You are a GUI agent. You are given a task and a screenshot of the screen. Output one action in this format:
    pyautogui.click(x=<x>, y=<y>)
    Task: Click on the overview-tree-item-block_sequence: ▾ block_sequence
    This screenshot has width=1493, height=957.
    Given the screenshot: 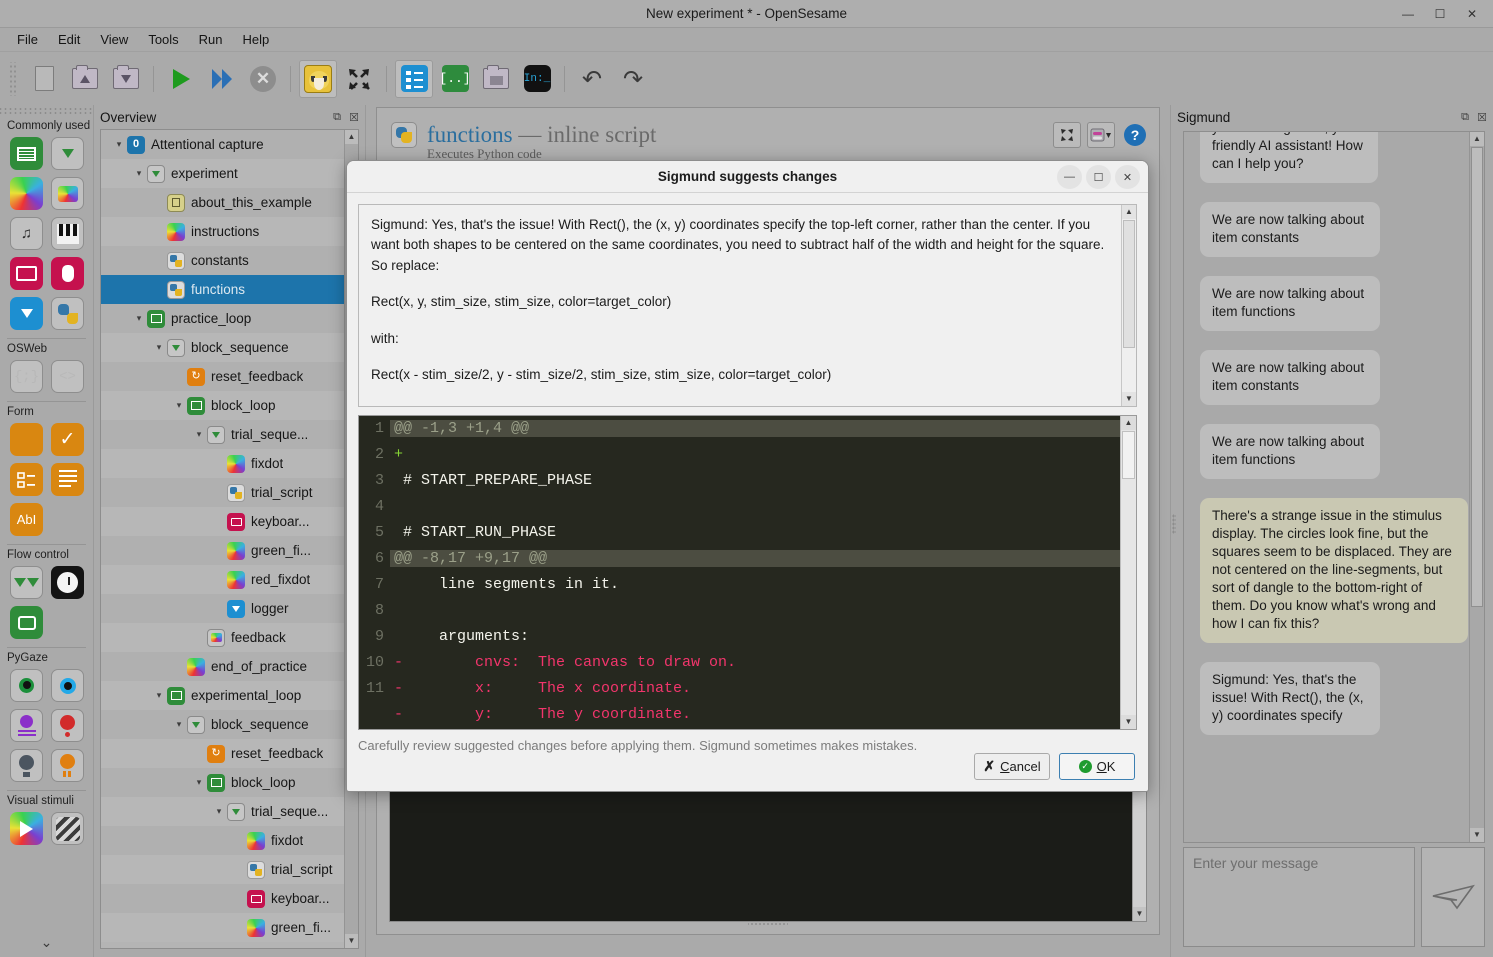 What is the action you would take?
    pyautogui.click(x=229, y=724)
    